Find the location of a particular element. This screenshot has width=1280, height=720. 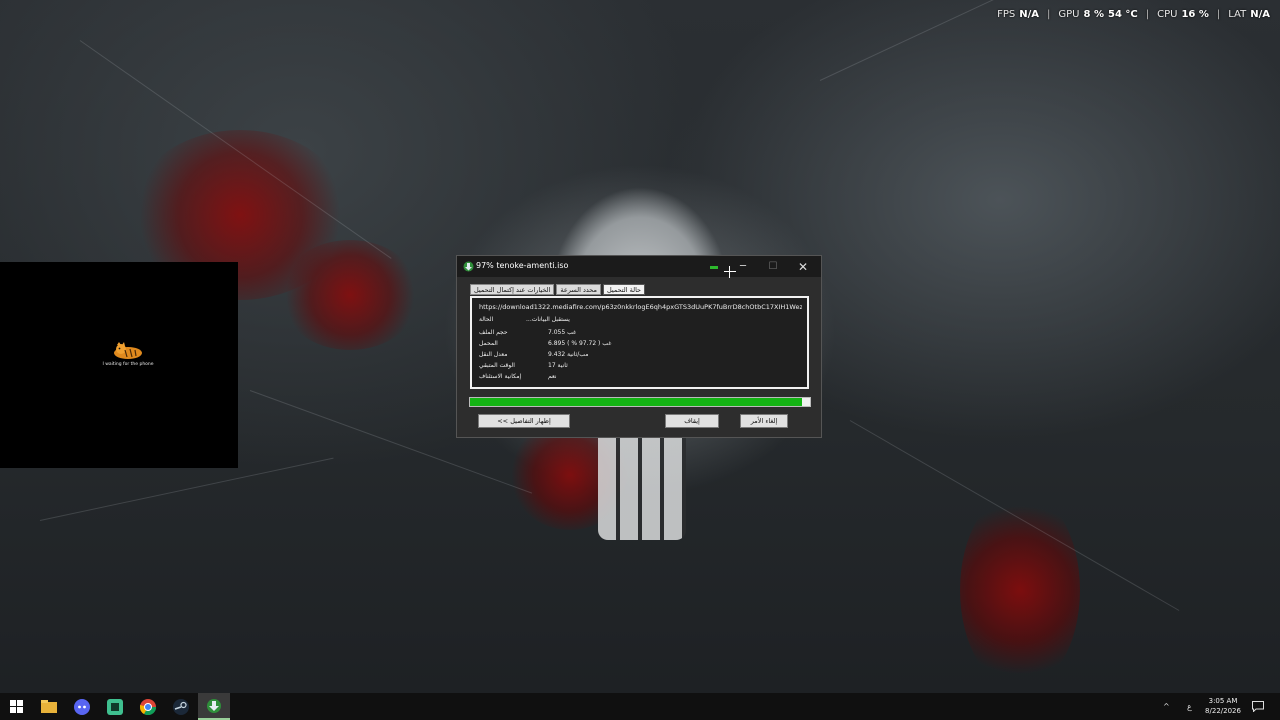

file-explorer-icon is located at coordinates (49, 706).